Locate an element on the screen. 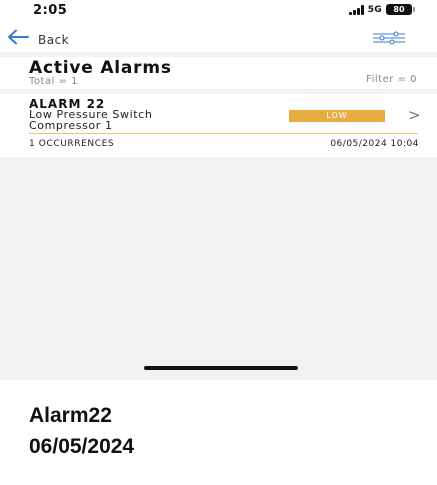  caption: Alarm22 06/05/2024 is located at coordinates (81, 431).